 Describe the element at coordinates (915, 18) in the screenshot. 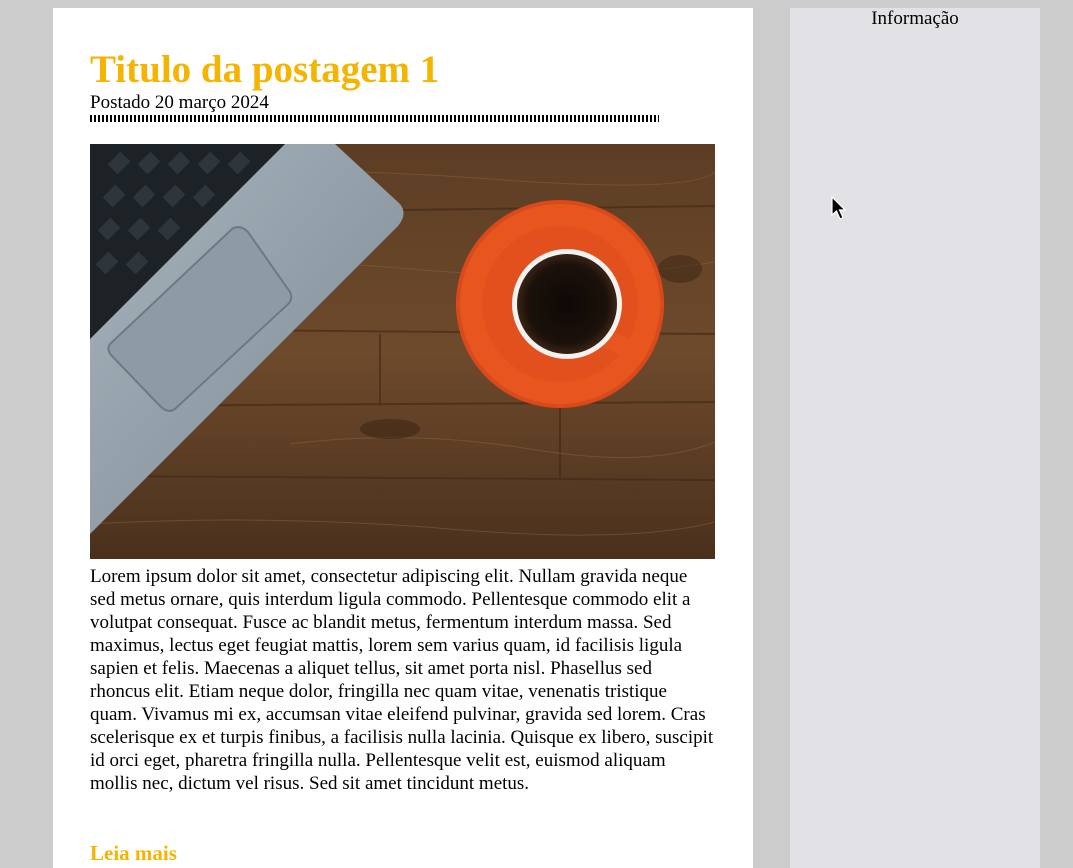

I see `sidebar-title: Informação` at that location.